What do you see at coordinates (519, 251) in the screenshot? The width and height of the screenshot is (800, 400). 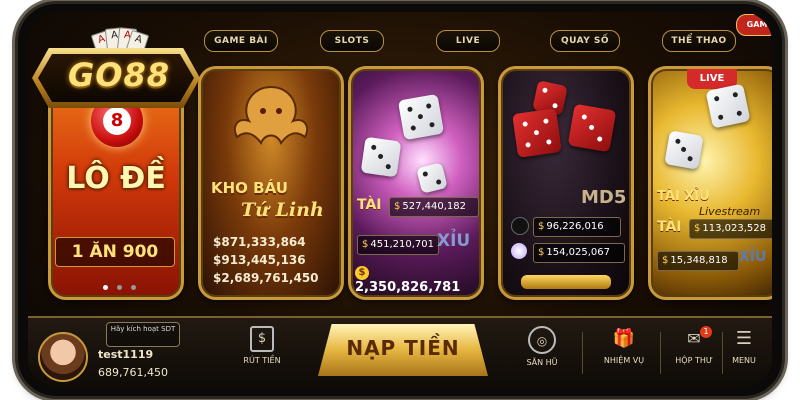 I see `white-ball-icon` at bounding box center [519, 251].